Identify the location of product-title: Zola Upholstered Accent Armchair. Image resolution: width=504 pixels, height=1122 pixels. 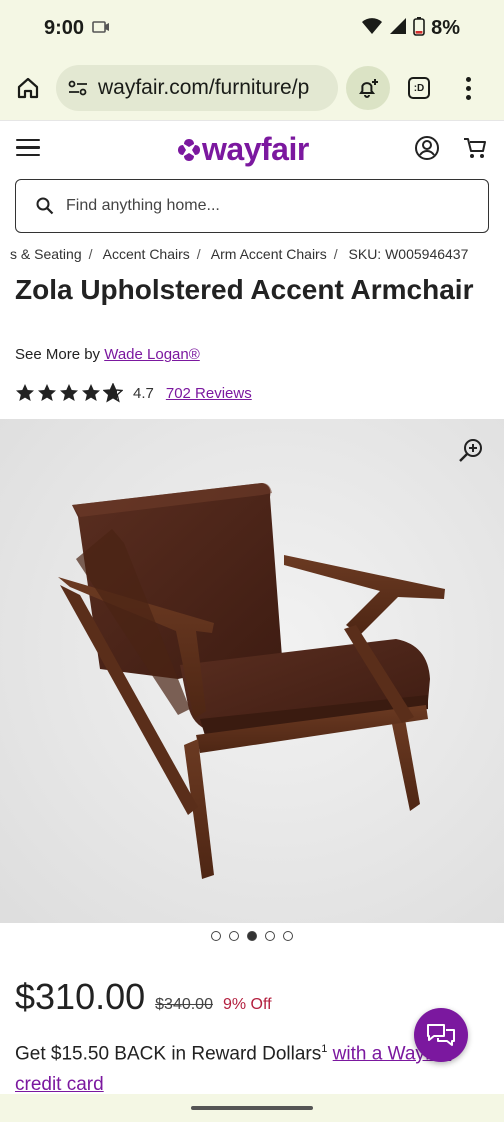
(244, 289).